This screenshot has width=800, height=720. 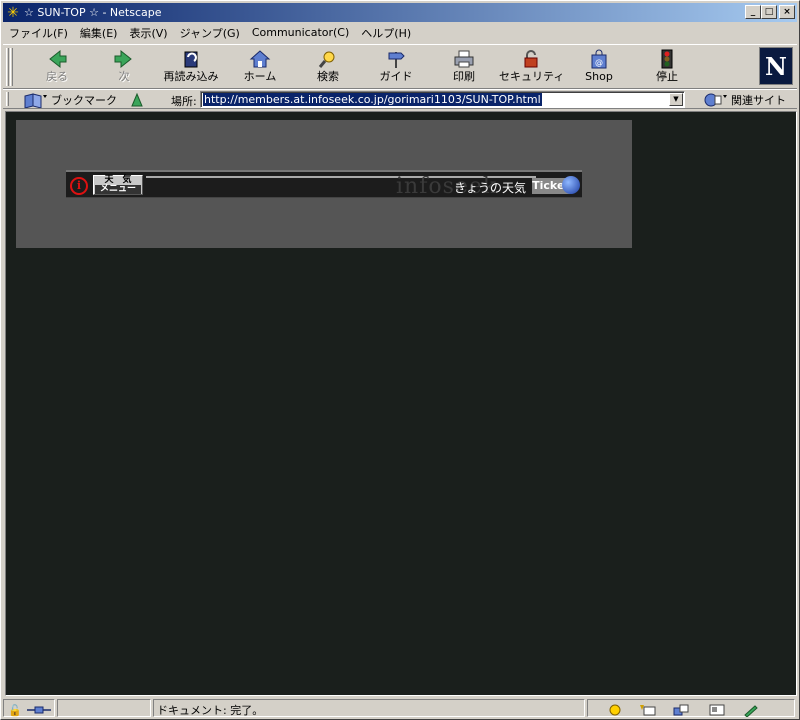 What do you see at coordinates (137, 100) in the screenshot?
I see `location-drag-icon` at bounding box center [137, 100].